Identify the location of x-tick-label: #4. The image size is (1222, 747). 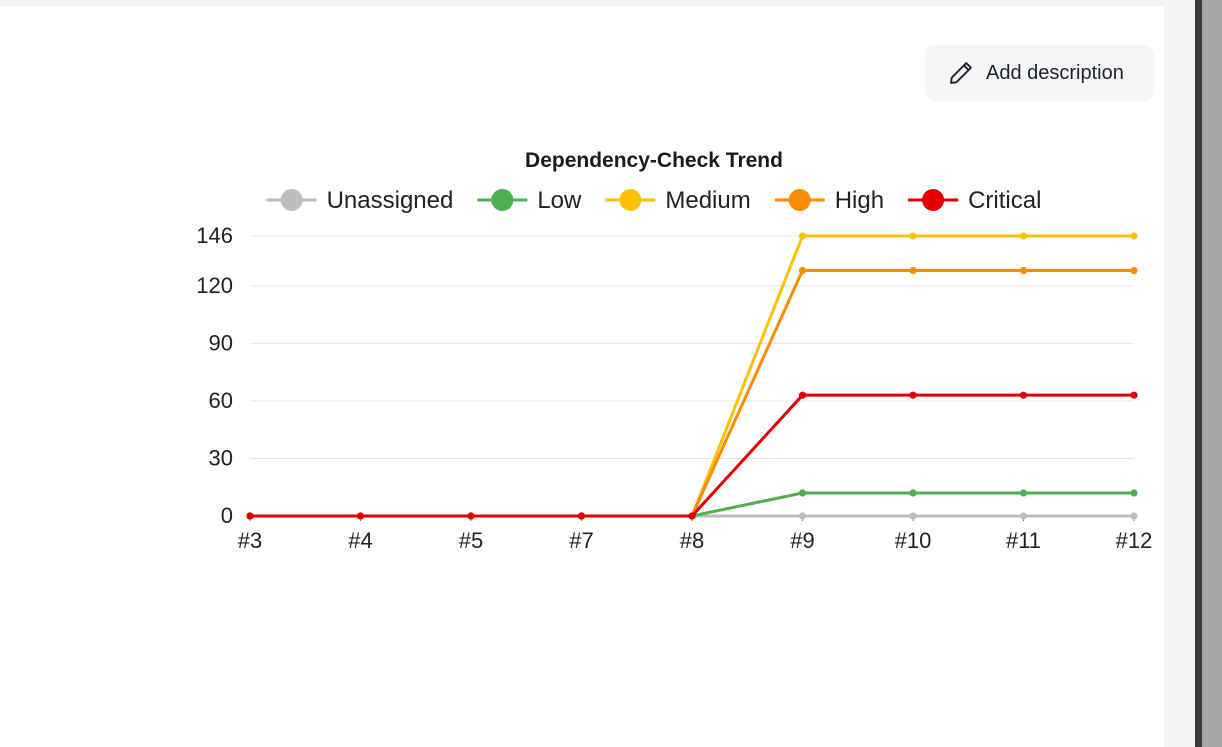
(360, 540).